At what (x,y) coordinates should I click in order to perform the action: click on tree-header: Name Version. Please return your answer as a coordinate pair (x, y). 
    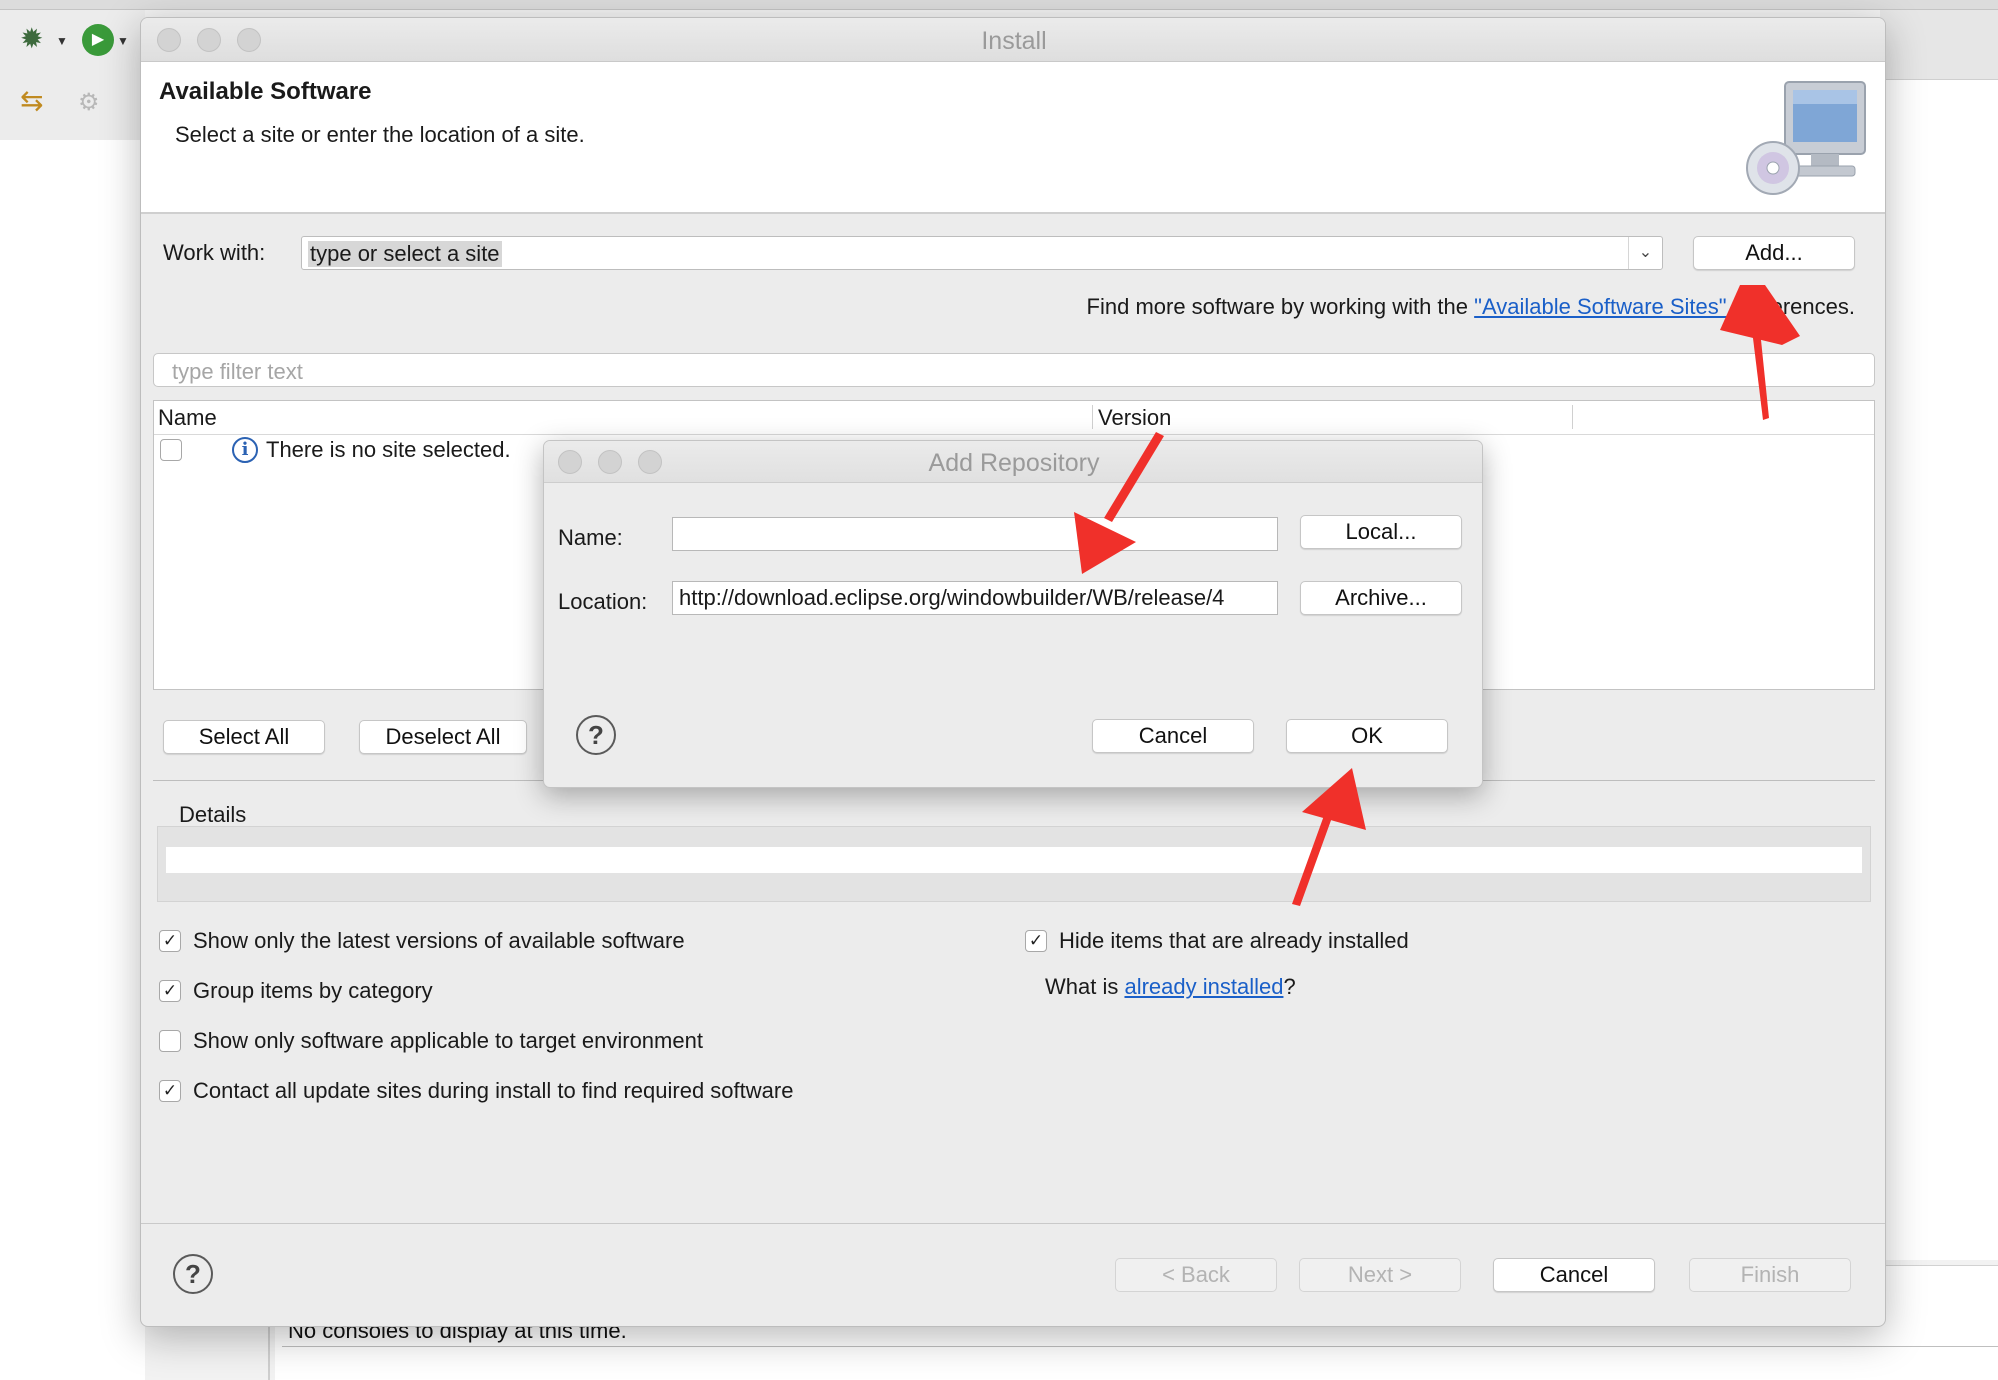
    Looking at the image, I should click on (1014, 418).